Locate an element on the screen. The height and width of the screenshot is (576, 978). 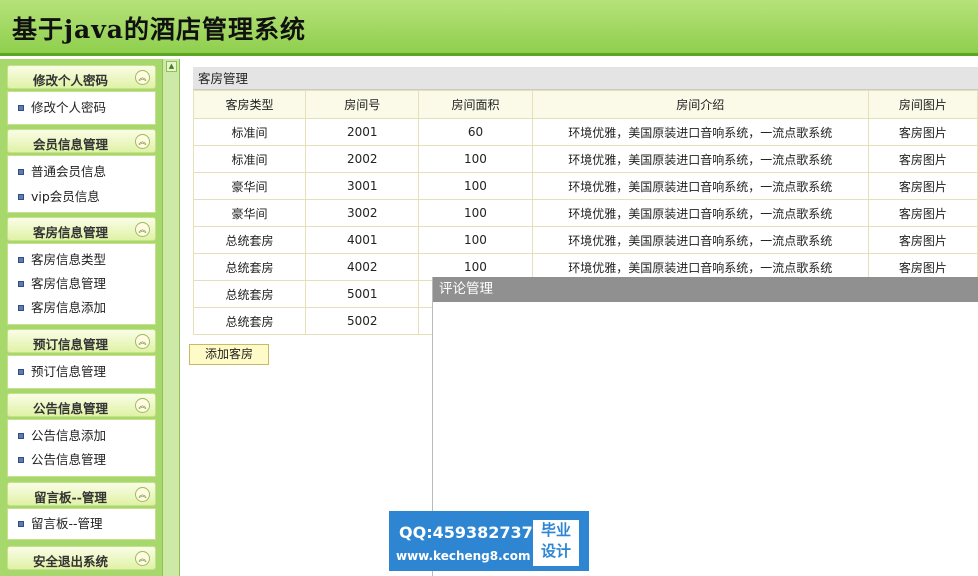
sidebar-group-body: 公告信息添加 公告信息管理 is located at coordinates (81, 448).